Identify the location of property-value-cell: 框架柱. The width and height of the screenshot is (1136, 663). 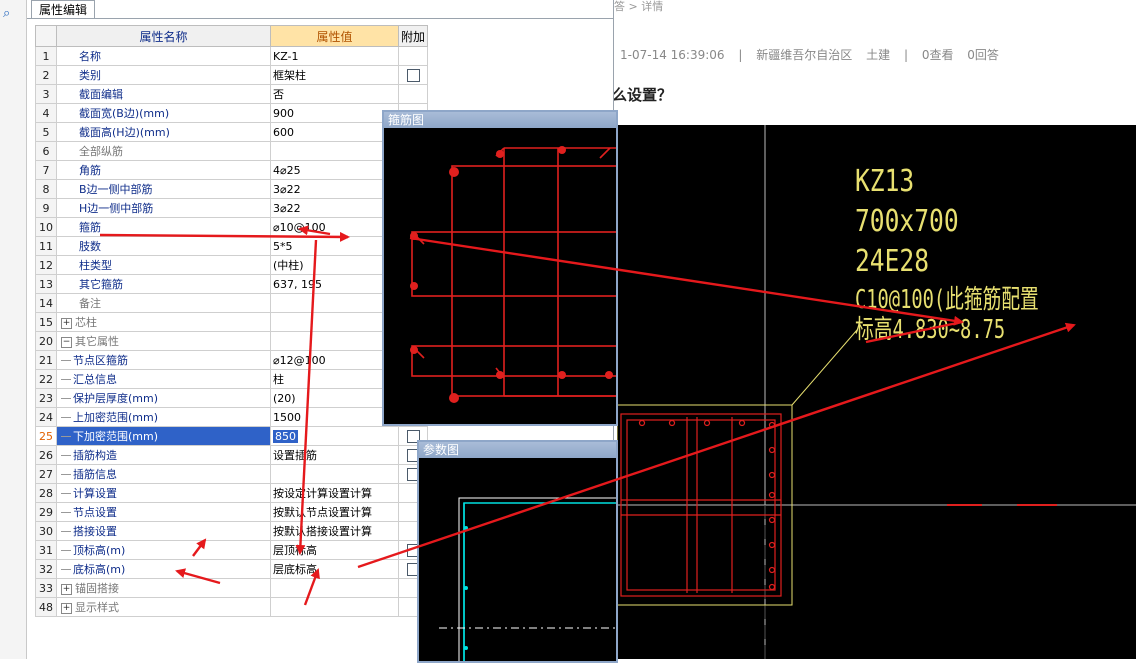
(334, 75).